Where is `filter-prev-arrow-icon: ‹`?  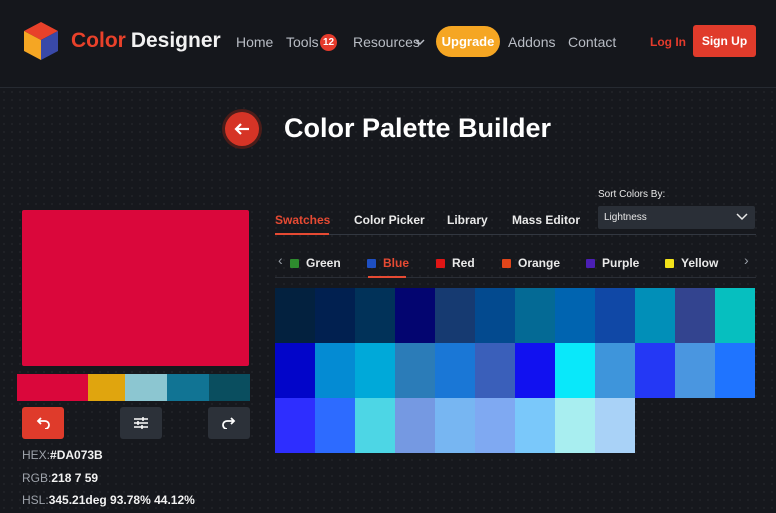 filter-prev-arrow-icon: ‹ is located at coordinates (280, 260).